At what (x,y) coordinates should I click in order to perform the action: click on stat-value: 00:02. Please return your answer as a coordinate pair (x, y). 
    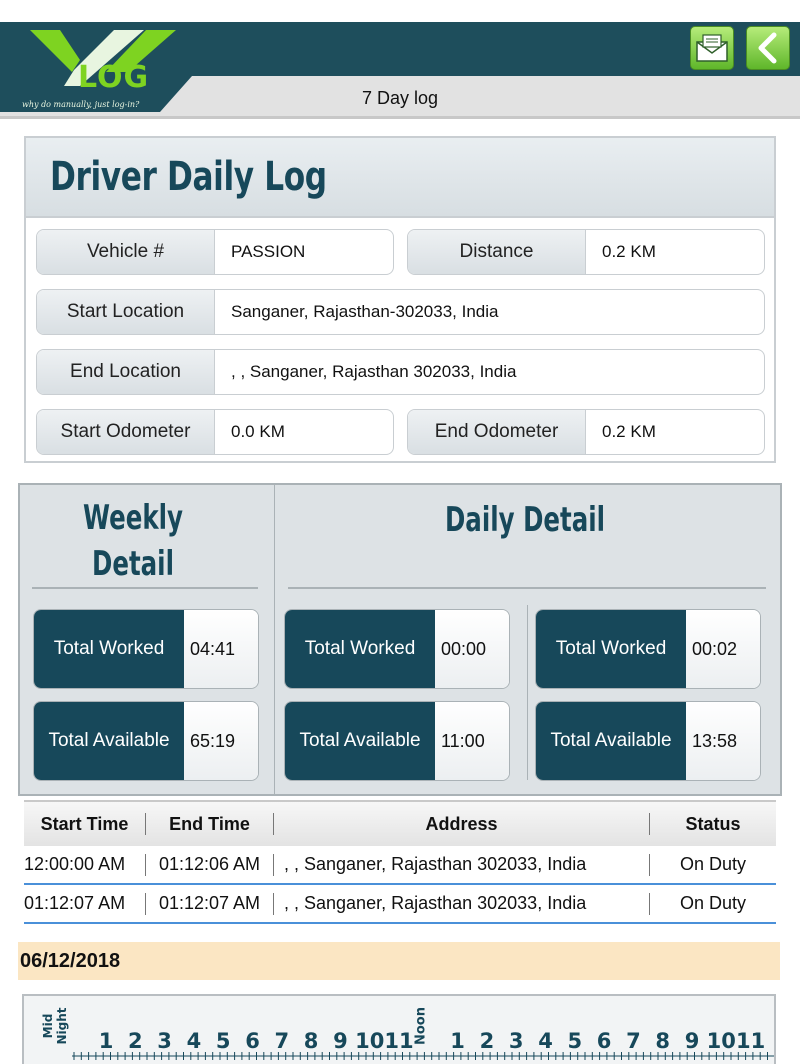
    Looking at the image, I should click on (723, 649).